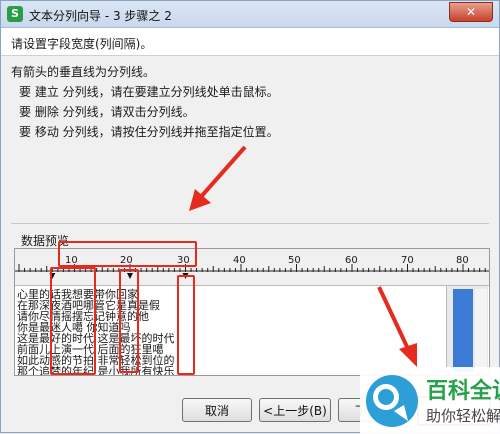  Describe the element at coordinates (149, 132) in the screenshot. I see `instruction-line: 要 移动 分列线，请按住分列线并拖至指定位置。` at that location.